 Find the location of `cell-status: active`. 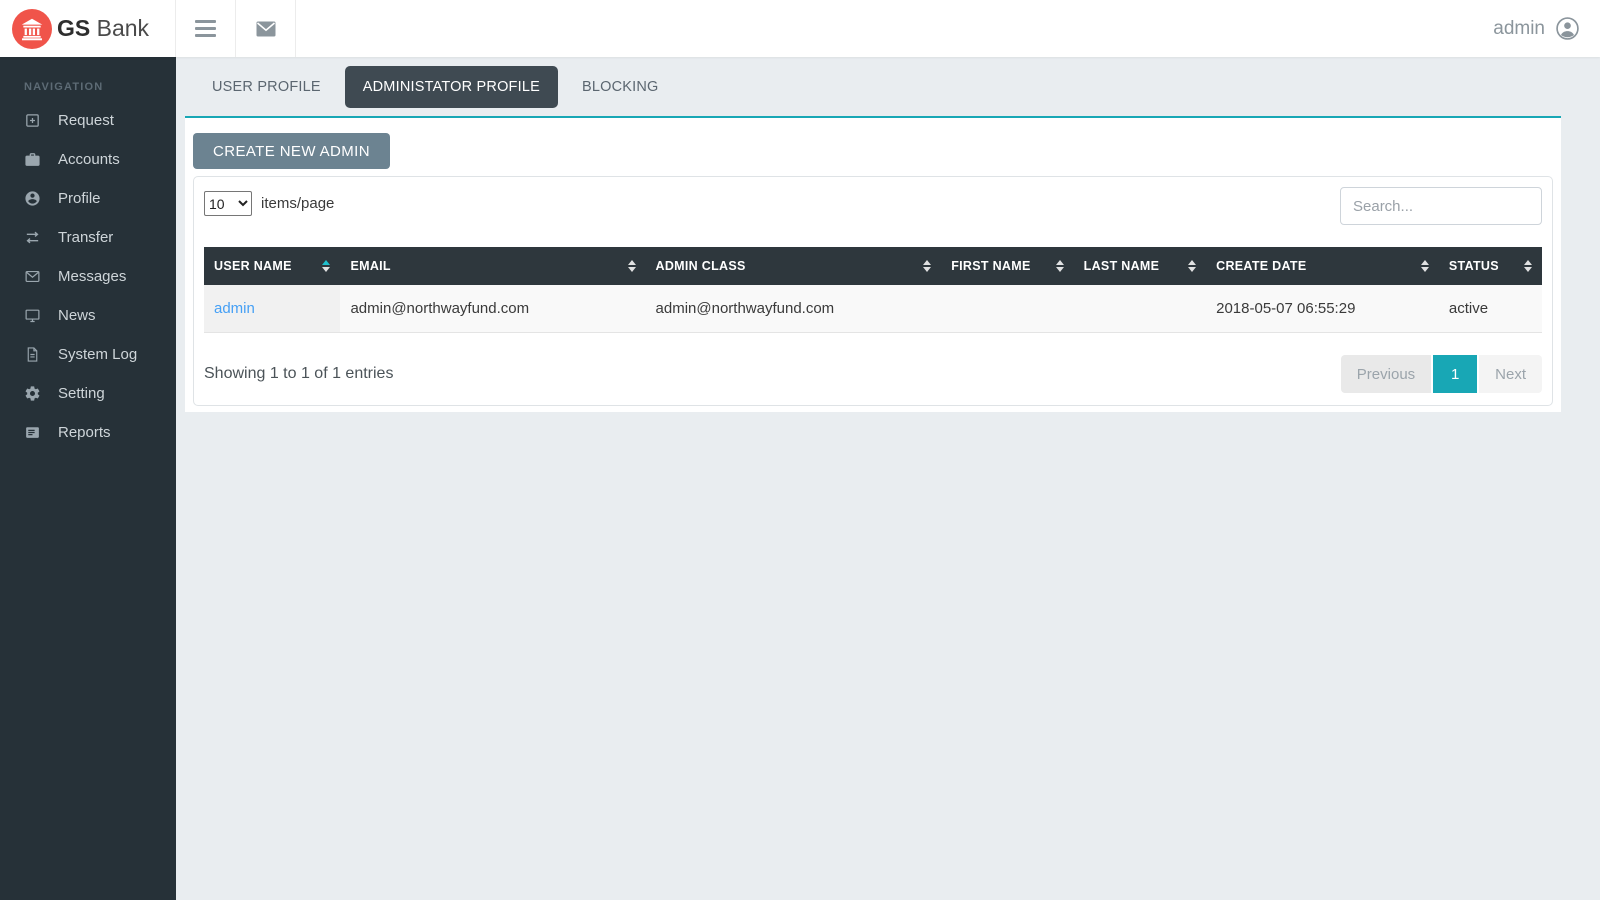

cell-status: active is located at coordinates (1490, 309).